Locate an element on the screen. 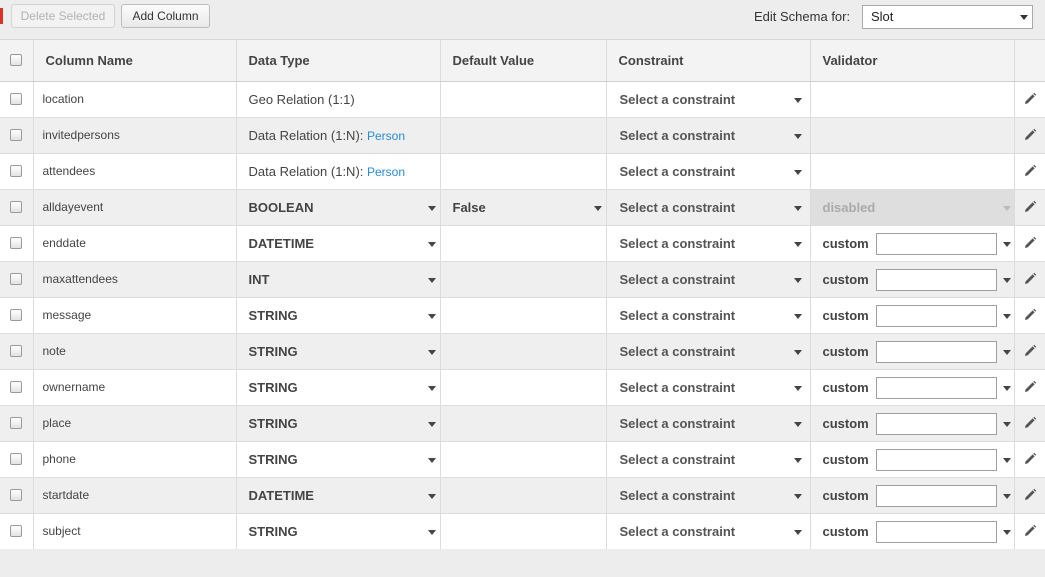 The image size is (1045, 577). delete-selected-button: Delete Selected is located at coordinates (63, 16).